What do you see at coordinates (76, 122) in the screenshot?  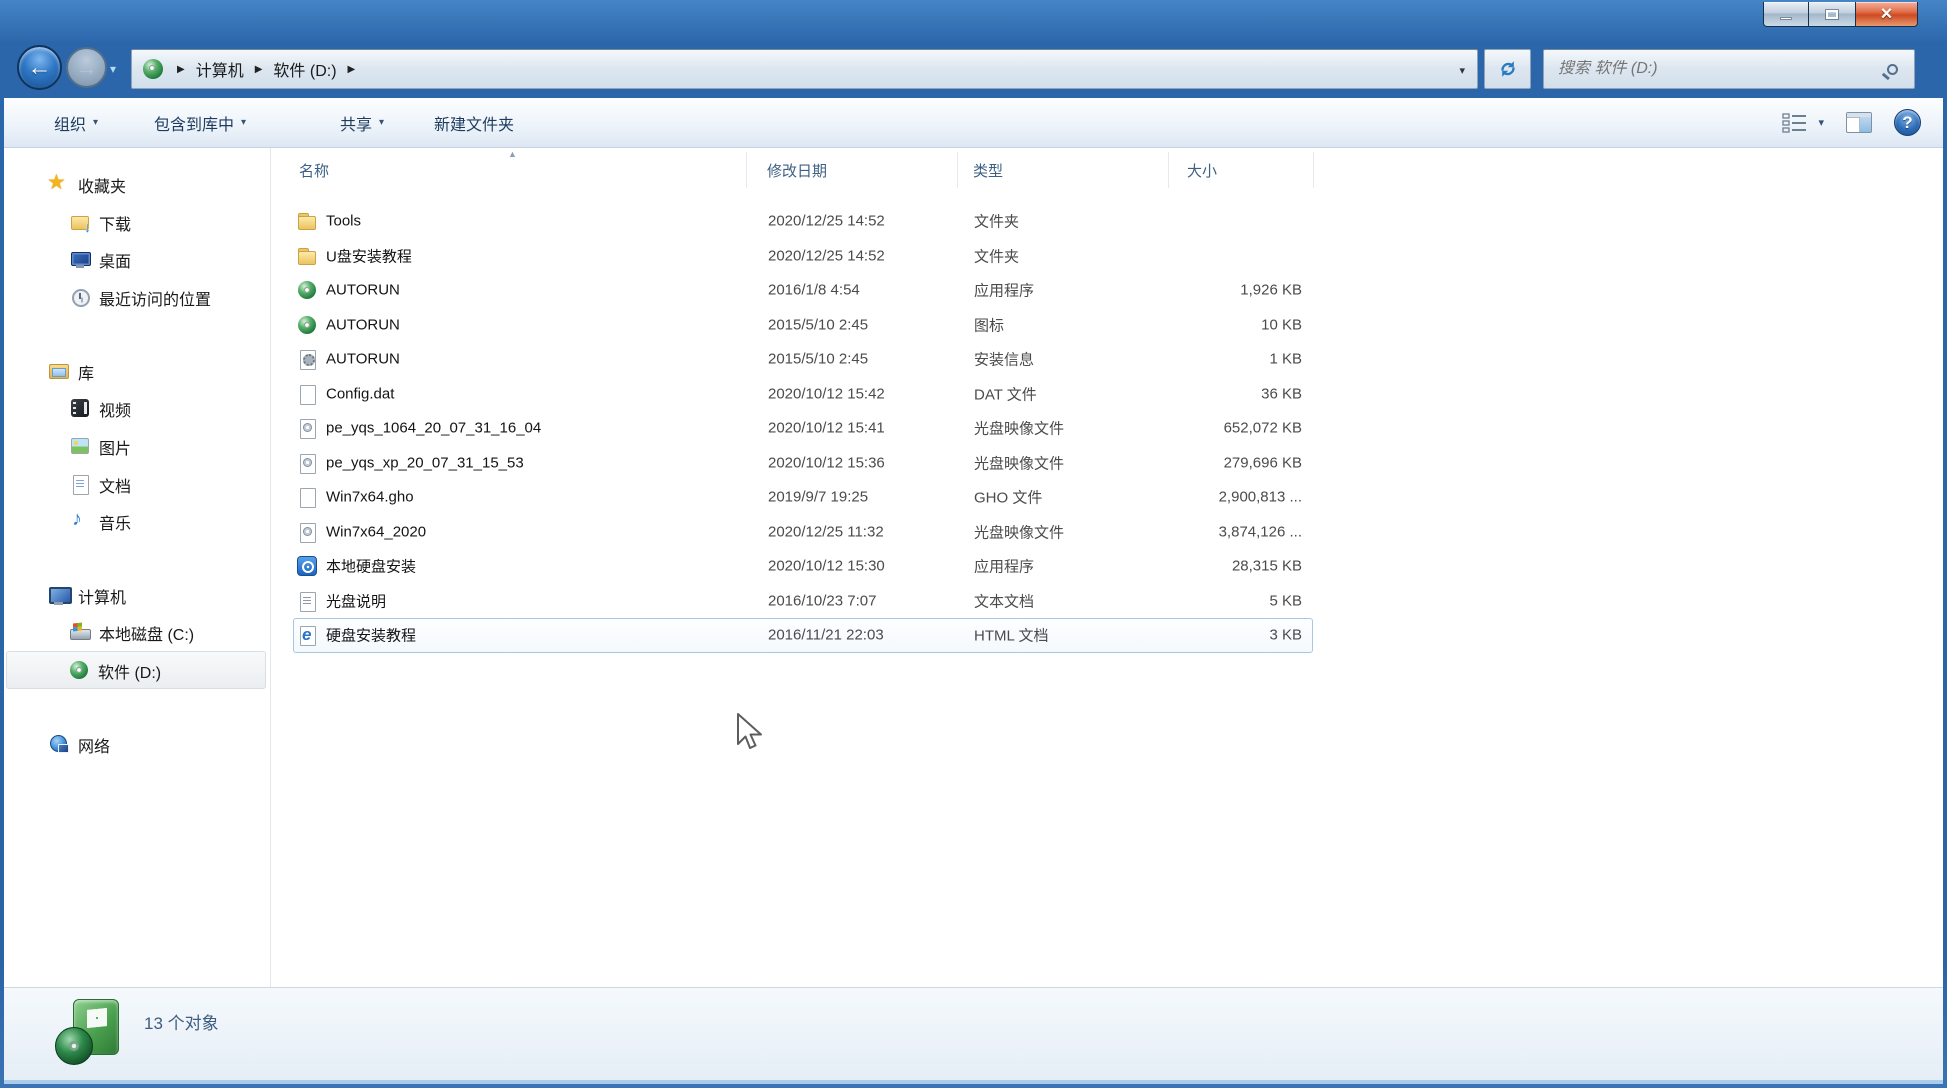 I see `organize-button: 组织 ▾` at bounding box center [76, 122].